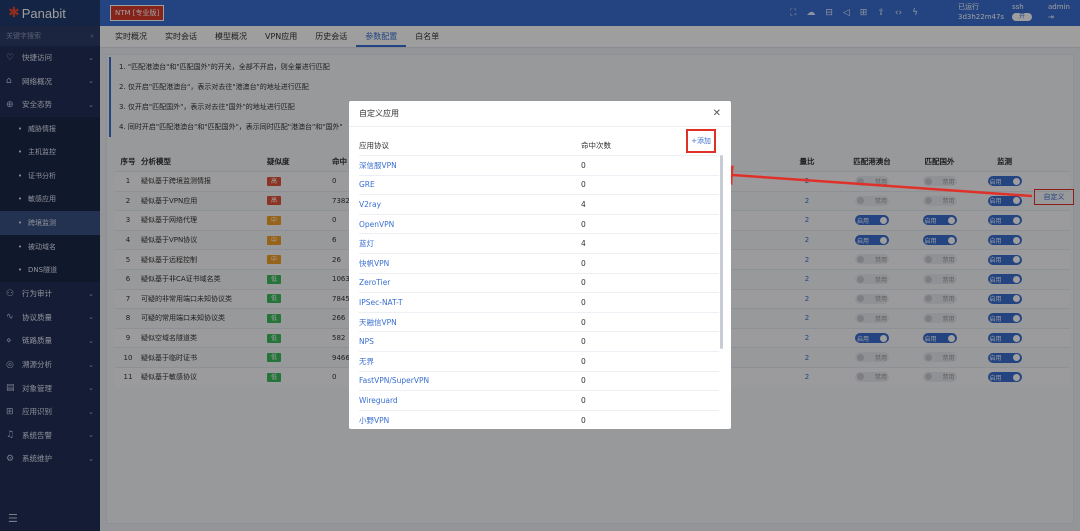 This screenshot has height=531, width=1080. I want to click on protocol-link: 深信服VPN, so click(470, 165).